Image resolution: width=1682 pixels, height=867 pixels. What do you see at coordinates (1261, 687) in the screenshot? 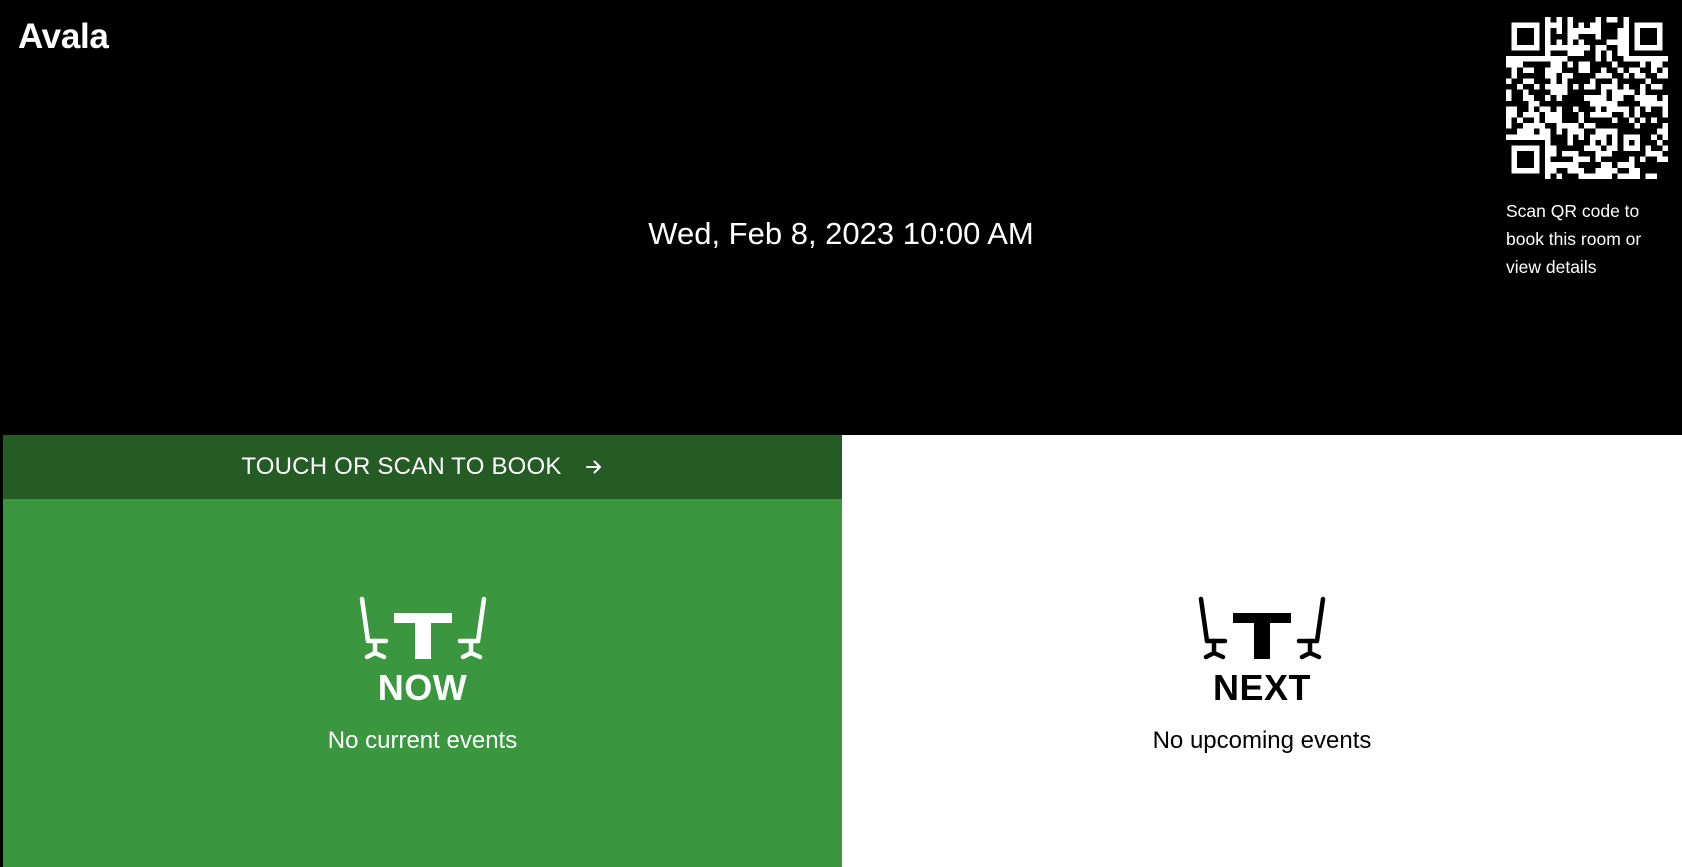
I see `next-label: NEXT` at bounding box center [1261, 687].